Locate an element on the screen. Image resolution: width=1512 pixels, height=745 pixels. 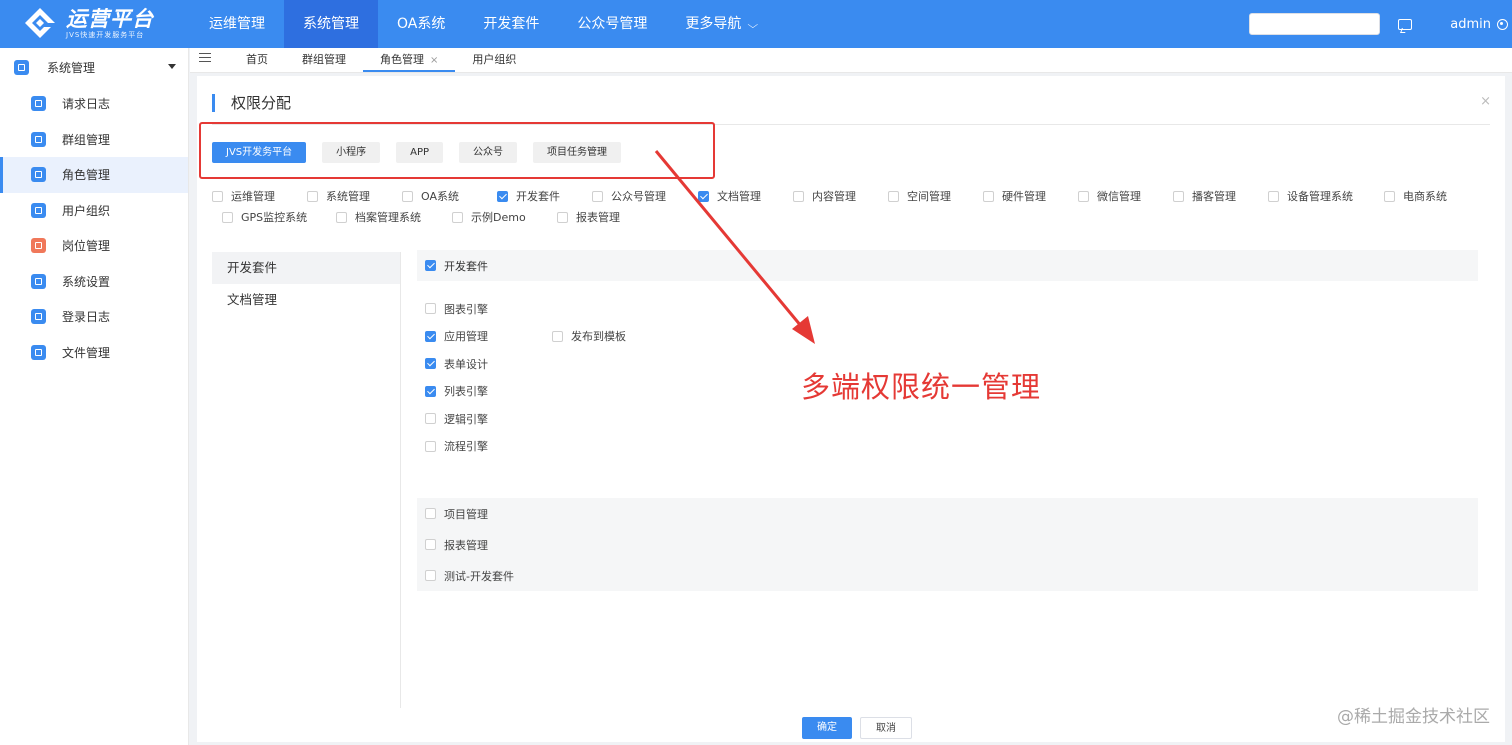
topnav-oa: OA系统 is located at coordinates (421, 24).